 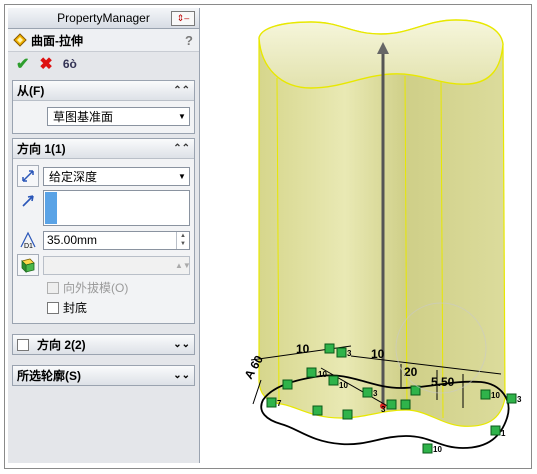 What do you see at coordinates (189, 40) in the screenshot?
I see `help-button: ?` at bounding box center [189, 40].